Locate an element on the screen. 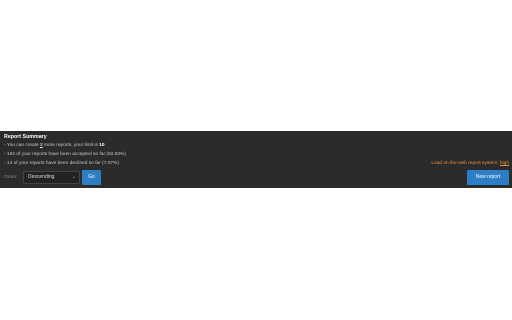  order-label: Order: is located at coordinates (11, 177).